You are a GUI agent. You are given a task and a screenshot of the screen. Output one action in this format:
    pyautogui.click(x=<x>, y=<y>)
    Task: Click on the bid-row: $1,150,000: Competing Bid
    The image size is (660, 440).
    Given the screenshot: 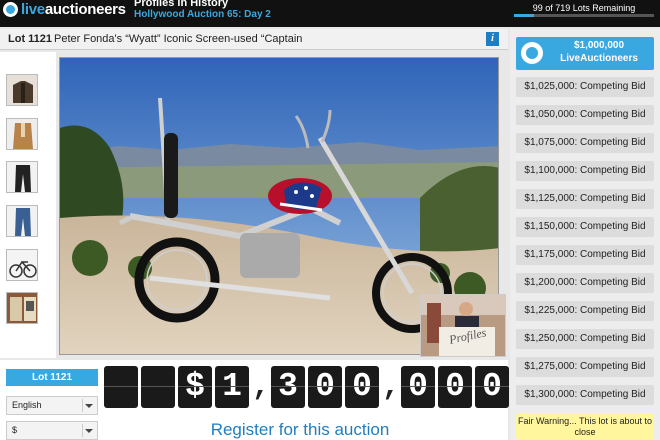 What is the action you would take?
    pyautogui.click(x=585, y=227)
    